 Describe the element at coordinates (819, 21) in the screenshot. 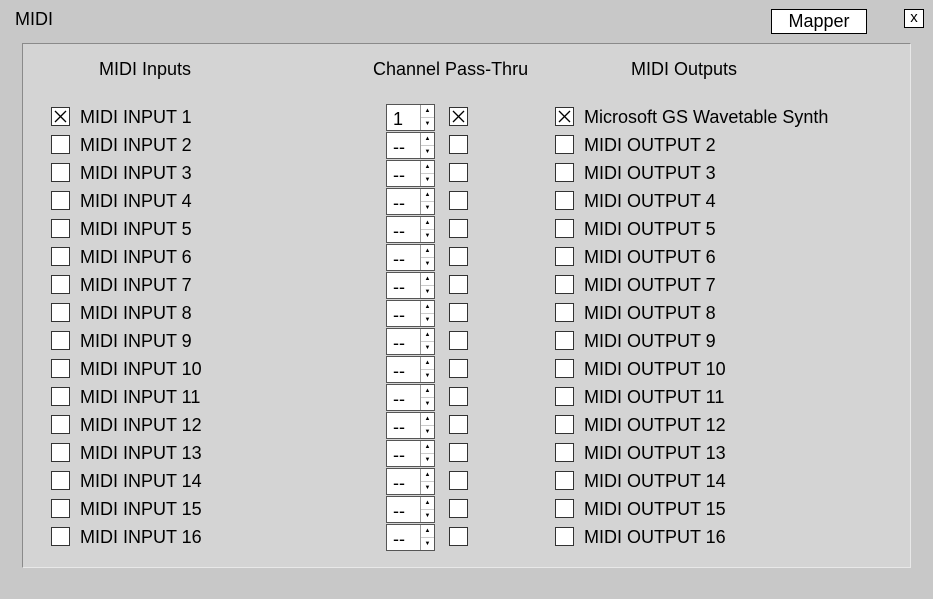

I see `mapper-button: Mapper` at that location.